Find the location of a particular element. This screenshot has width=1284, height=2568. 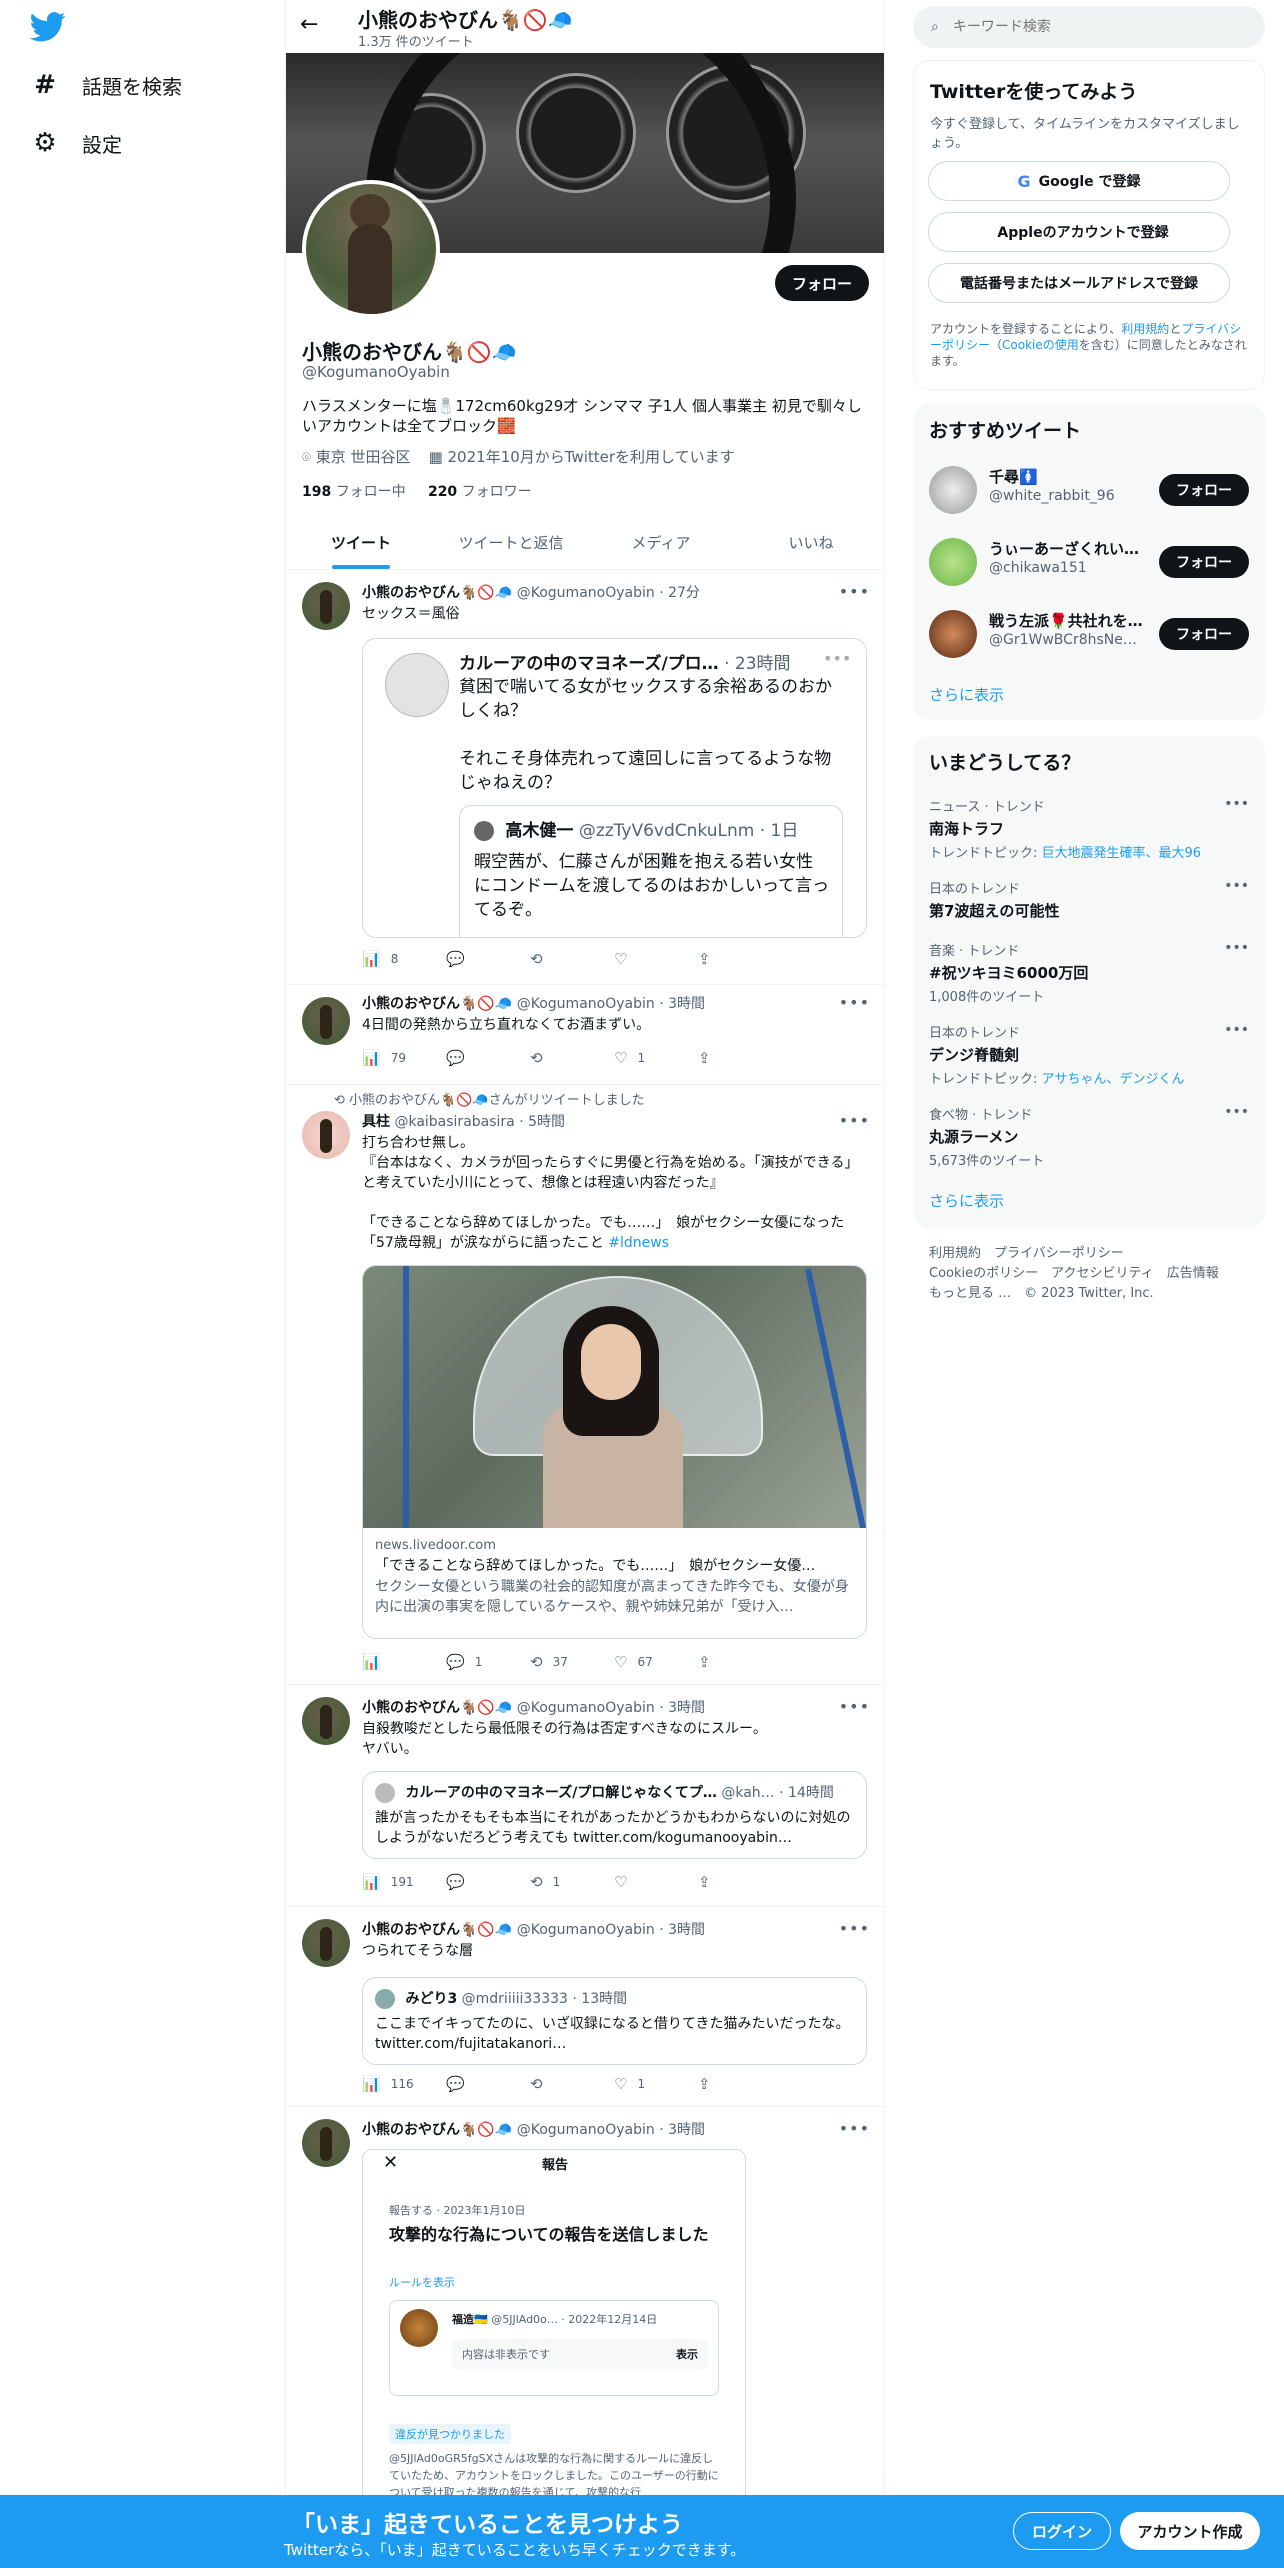

tab-tweets-replies: ツイートと返信 is located at coordinates (511, 542).